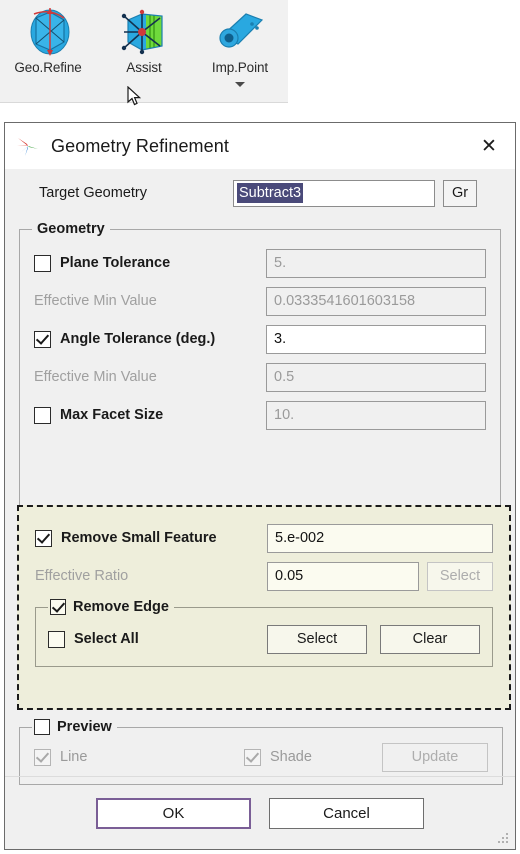 The width and height of the screenshot is (520, 854). I want to click on preview-label: Preview, so click(84, 727).